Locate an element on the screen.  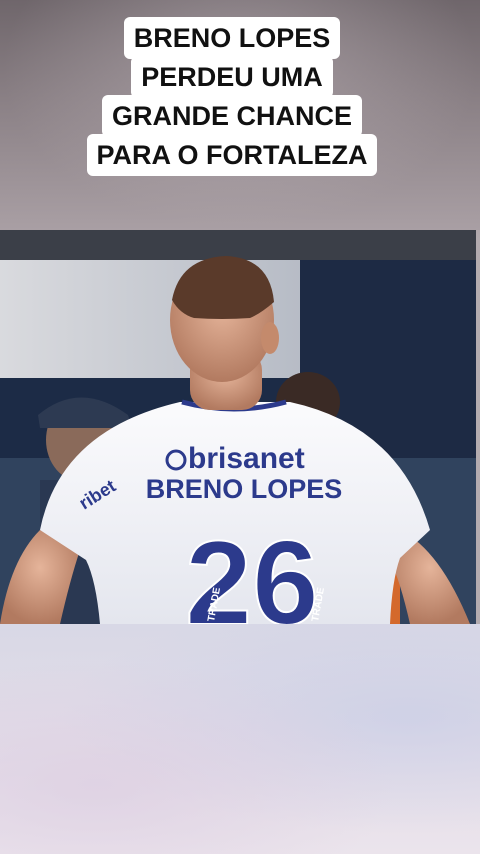
caption-line-2: PERDEU UMA is located at coordinates (232, 77).